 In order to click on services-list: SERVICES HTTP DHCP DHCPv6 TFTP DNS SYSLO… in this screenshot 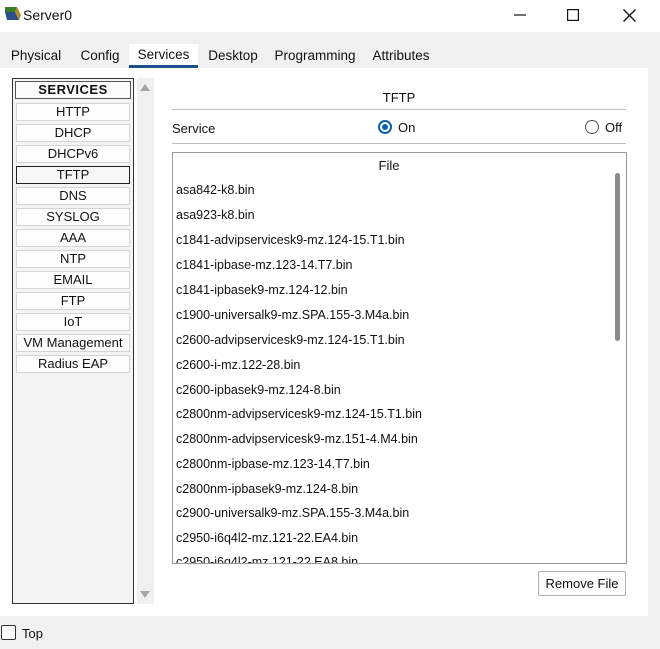, I will do `click(73, 341)`.